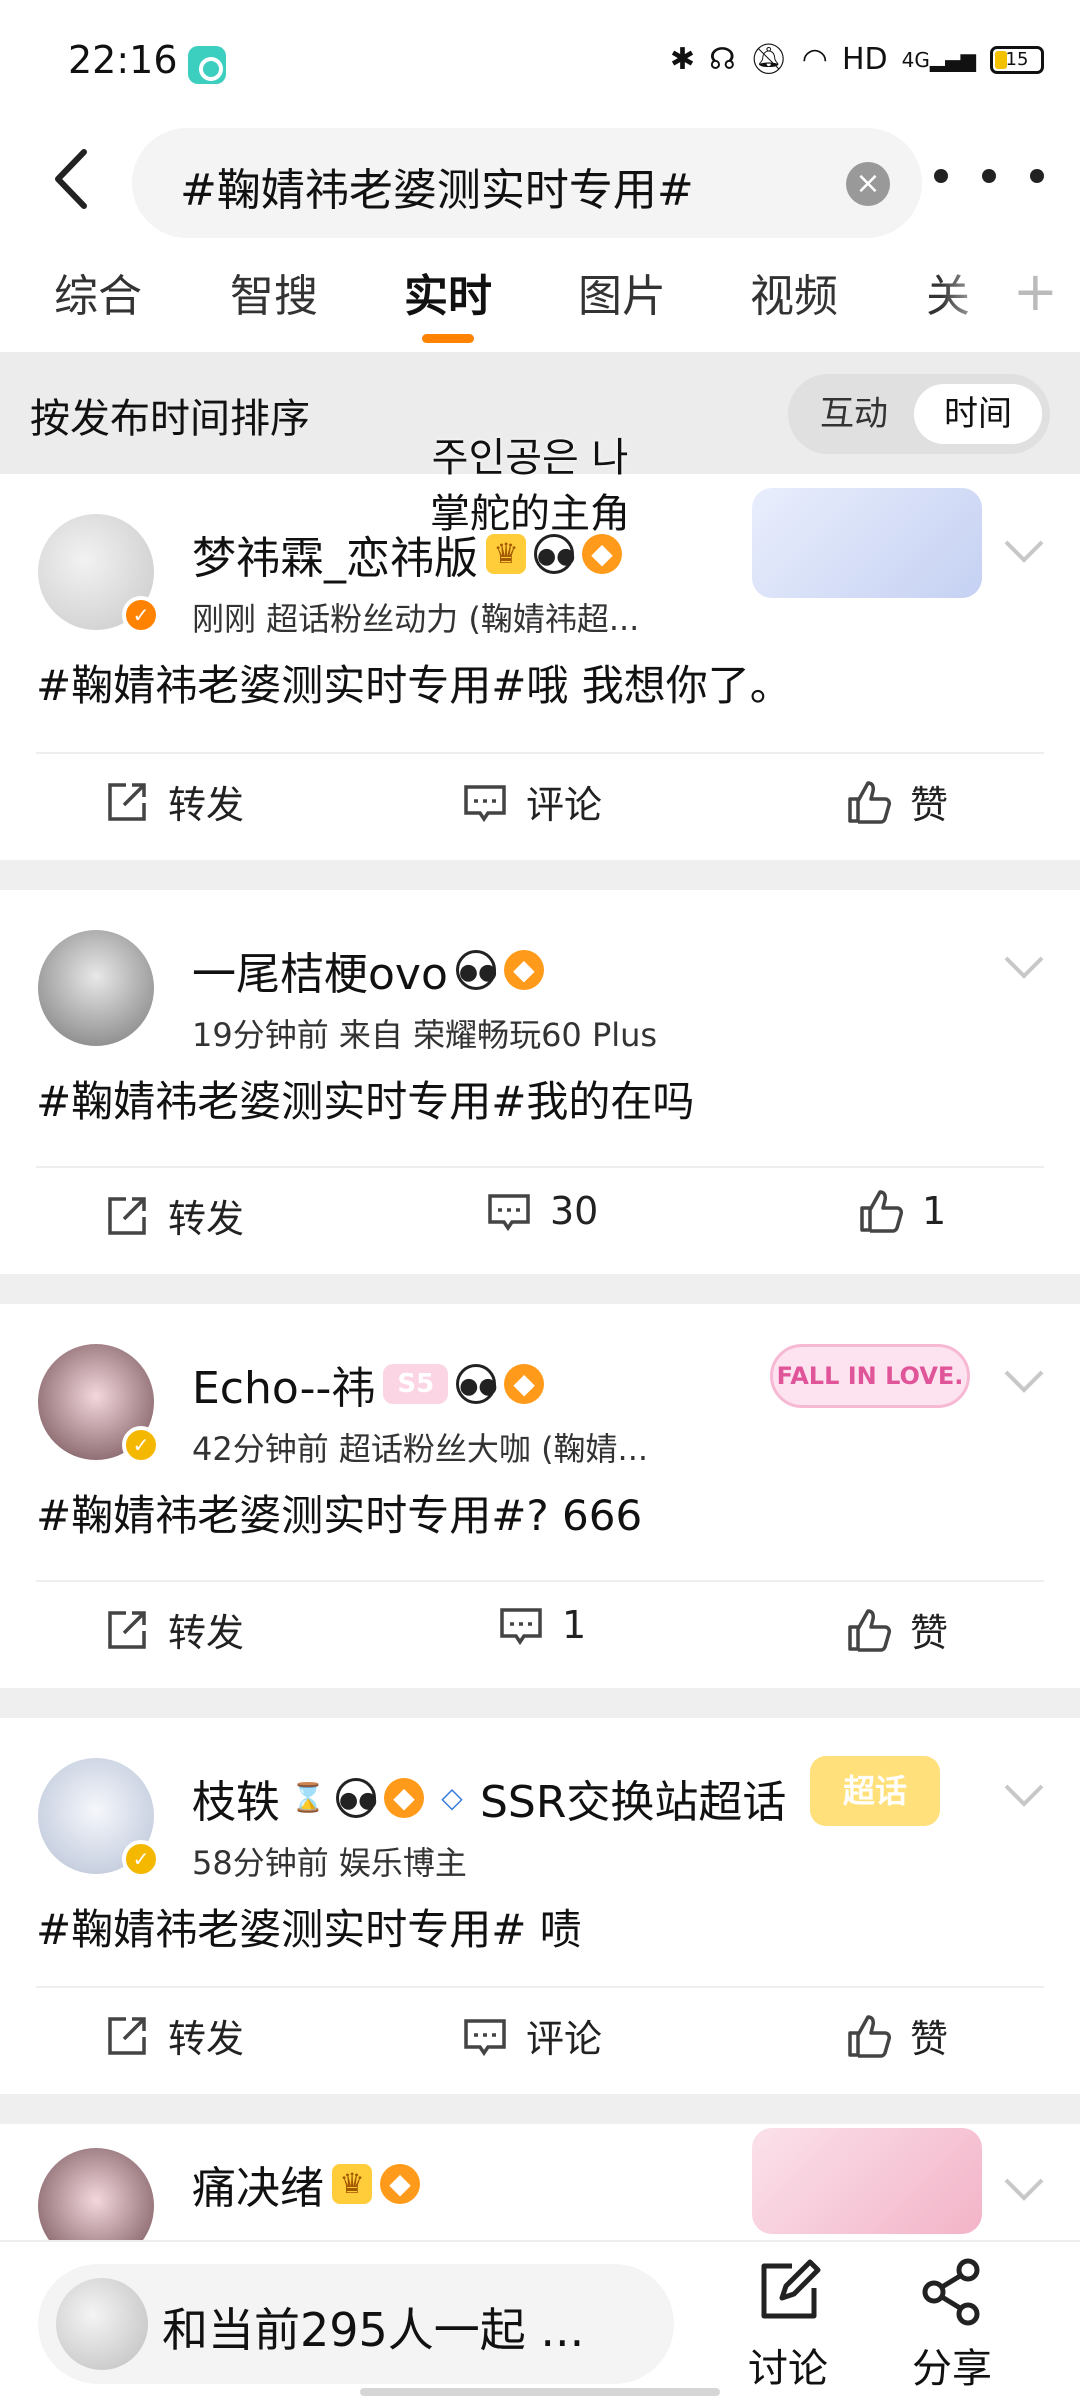 This screenshot has height=2400, width=1080. I want to click on search-header: #鞠婧祎老婆测实时专用# ×, so click(540, 180).